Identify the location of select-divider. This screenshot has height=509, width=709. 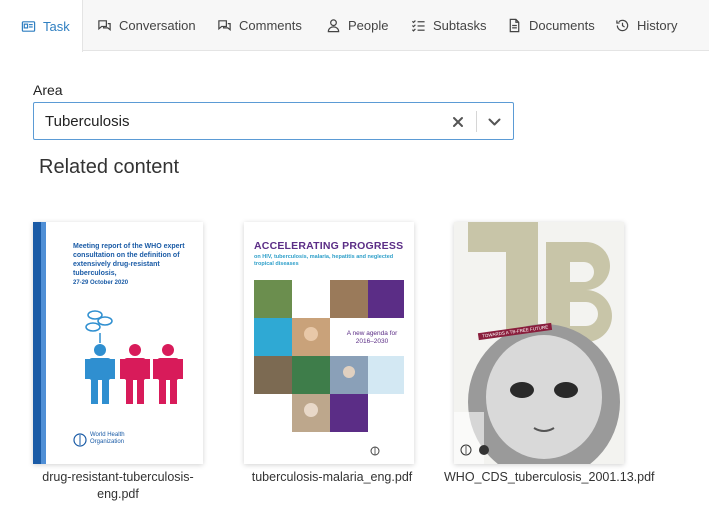
(476, 121).